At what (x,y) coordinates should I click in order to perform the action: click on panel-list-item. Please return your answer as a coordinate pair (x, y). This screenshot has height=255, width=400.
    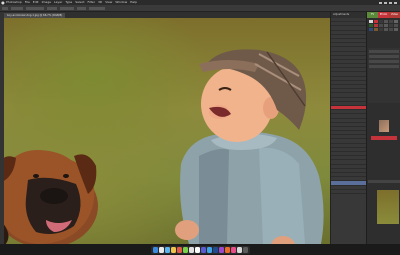
    Looking at the image, I should click on (349, 192).